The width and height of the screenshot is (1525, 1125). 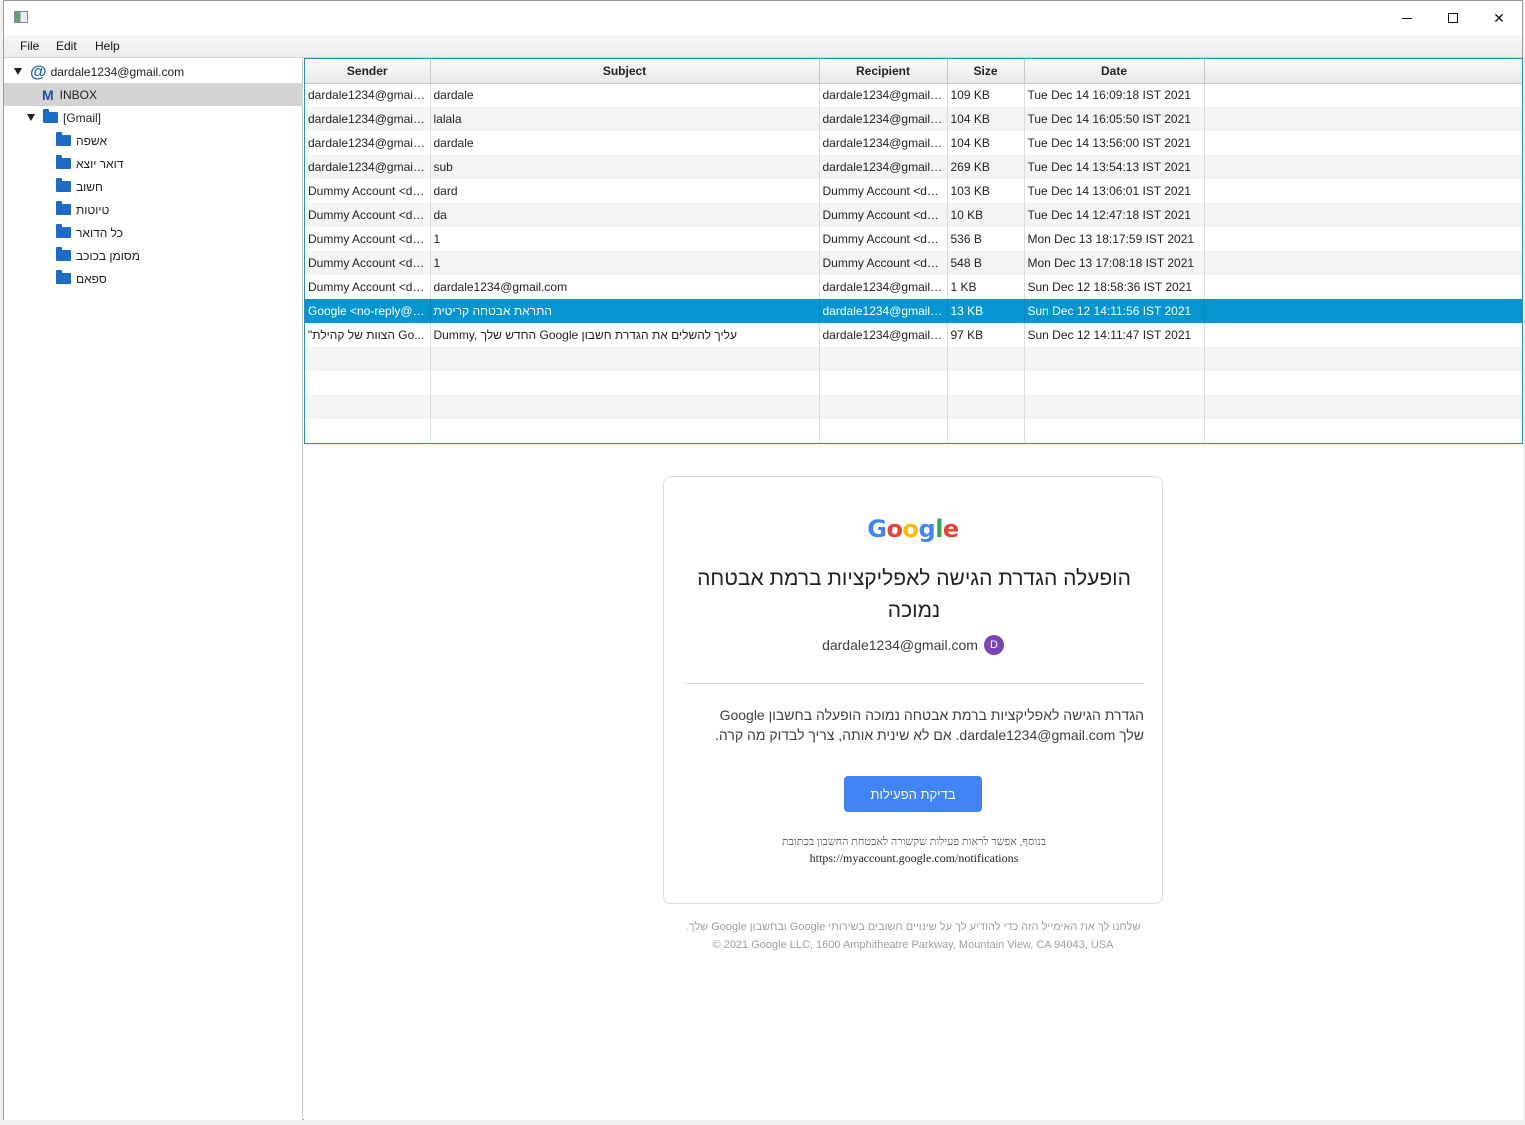 I want to click on tree-inbox: M INBOX, so click(x=153, y=94).